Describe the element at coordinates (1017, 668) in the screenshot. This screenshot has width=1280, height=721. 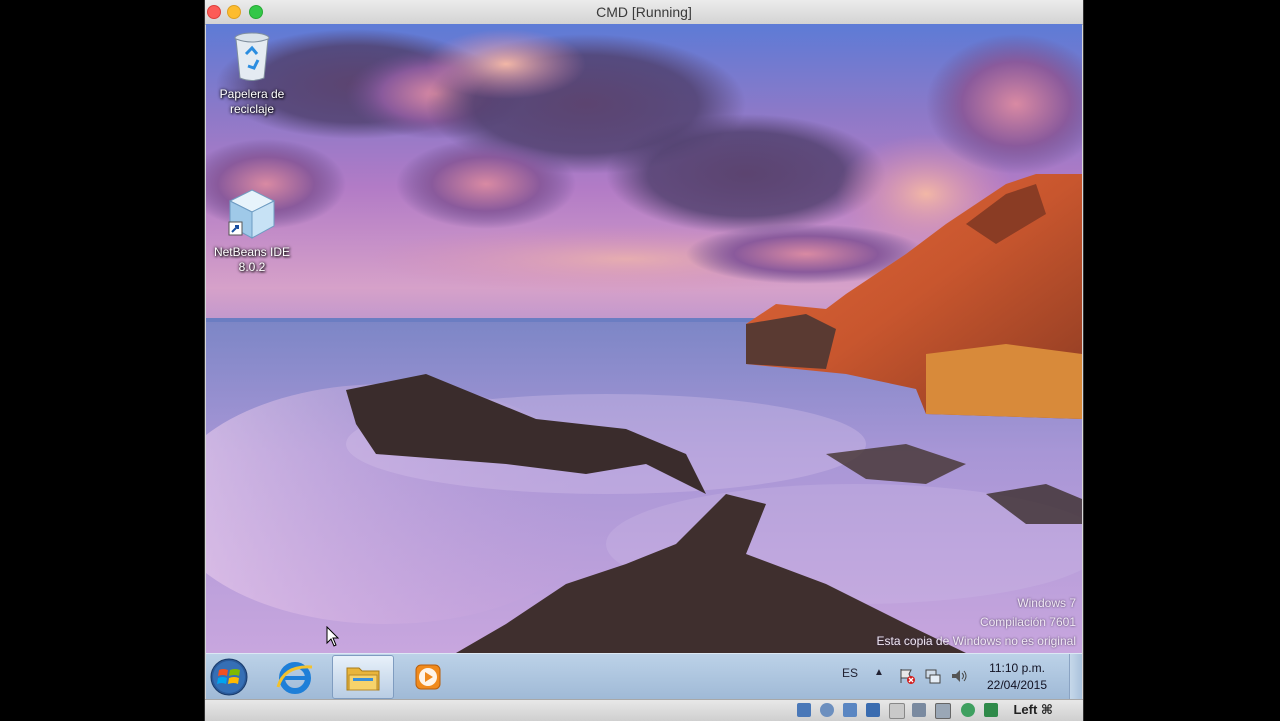
I see `clock-time: 11:10 p.m.` at that location.